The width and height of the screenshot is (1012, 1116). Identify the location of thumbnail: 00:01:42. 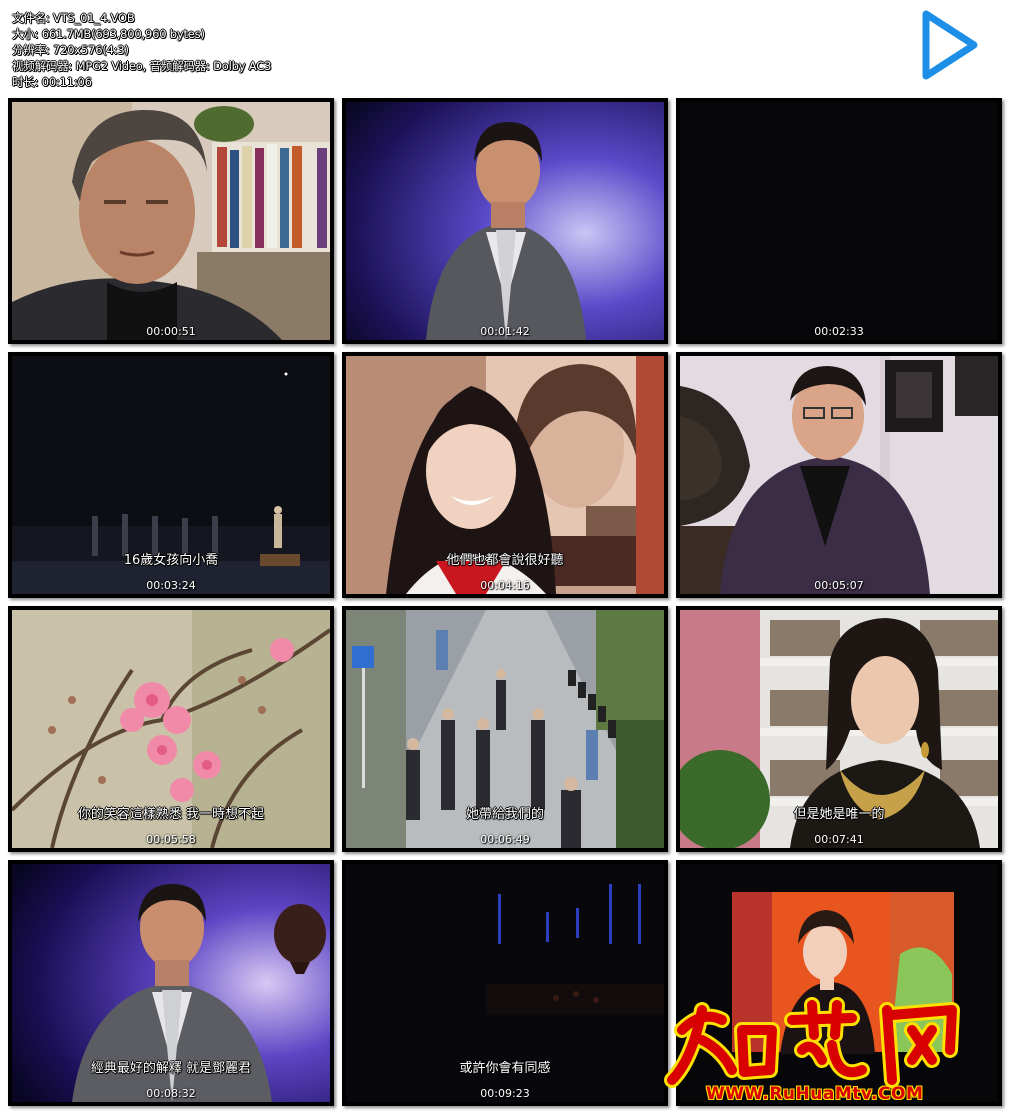
(505, 221).